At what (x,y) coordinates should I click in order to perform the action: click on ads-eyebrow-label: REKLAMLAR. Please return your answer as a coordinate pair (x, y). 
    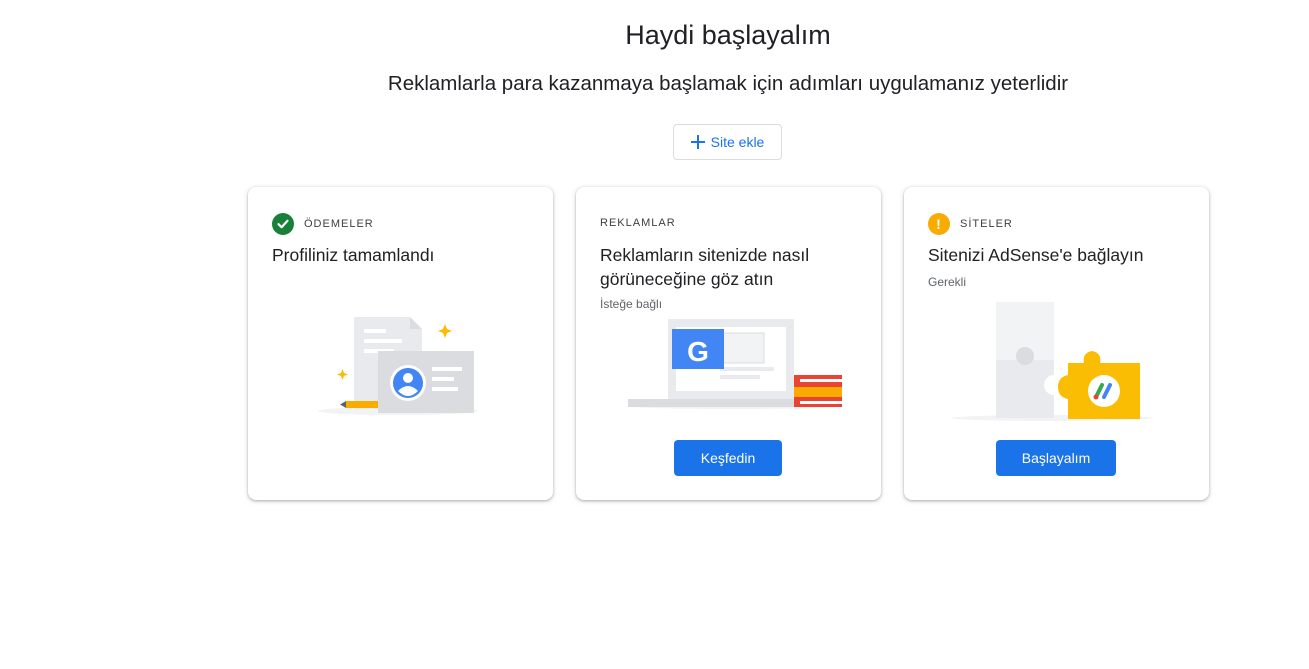
    Looking at the image, I should click on (638, 223).